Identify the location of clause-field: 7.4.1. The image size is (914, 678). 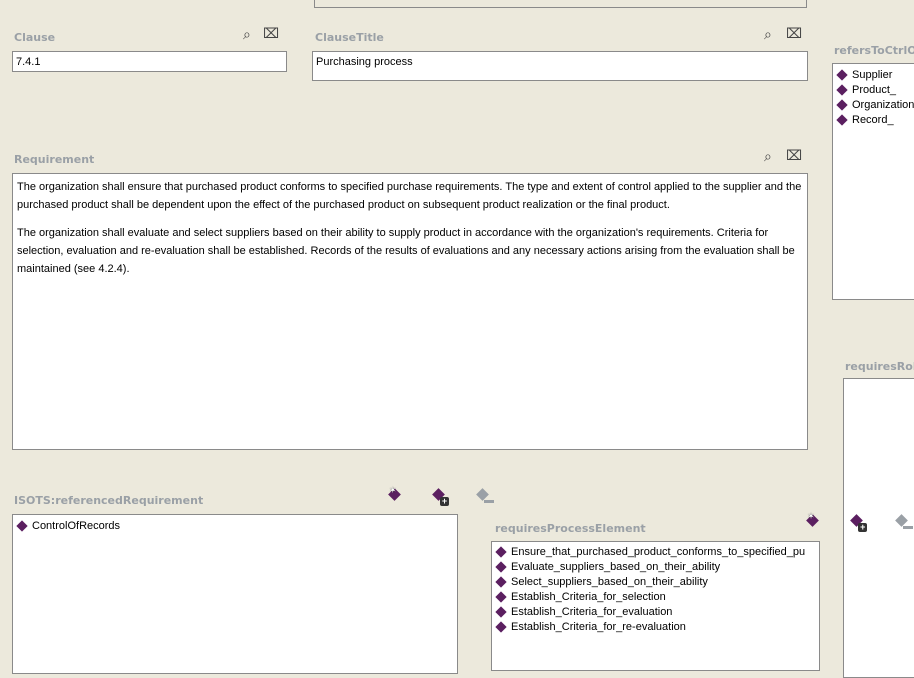
(149, 61).